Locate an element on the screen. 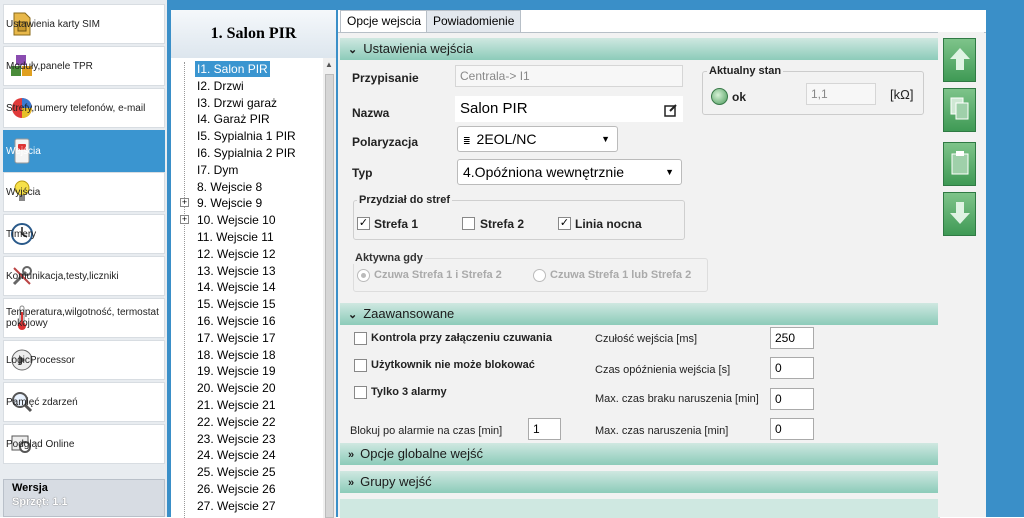 Image resolution: width=1024 pixels, height=518 pixels. nav-item-logicprocessor: LogicProcessor is located at coordinates (84, 360).